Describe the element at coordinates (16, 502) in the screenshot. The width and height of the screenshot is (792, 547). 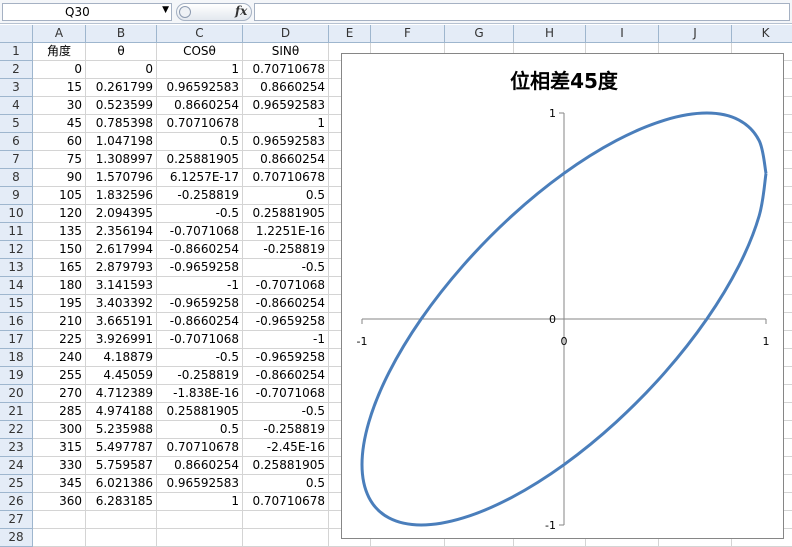
I see `row-header: 26` at that location.